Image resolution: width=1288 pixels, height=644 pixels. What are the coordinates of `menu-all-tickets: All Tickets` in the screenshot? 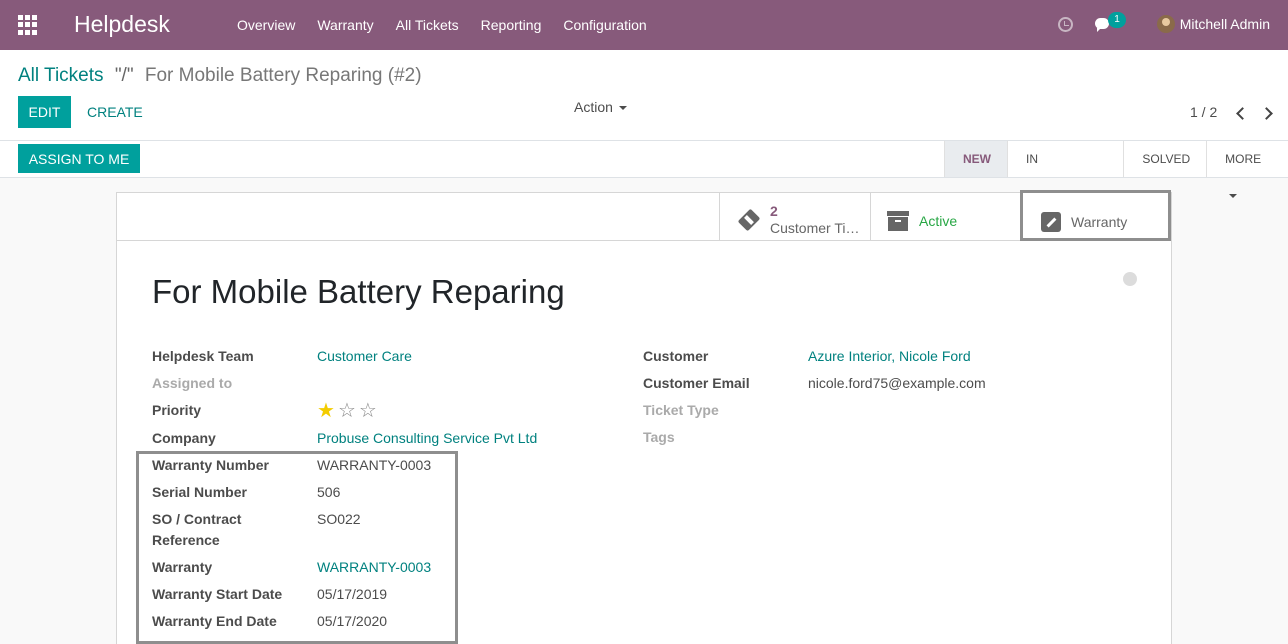 It's located at (427, 25).